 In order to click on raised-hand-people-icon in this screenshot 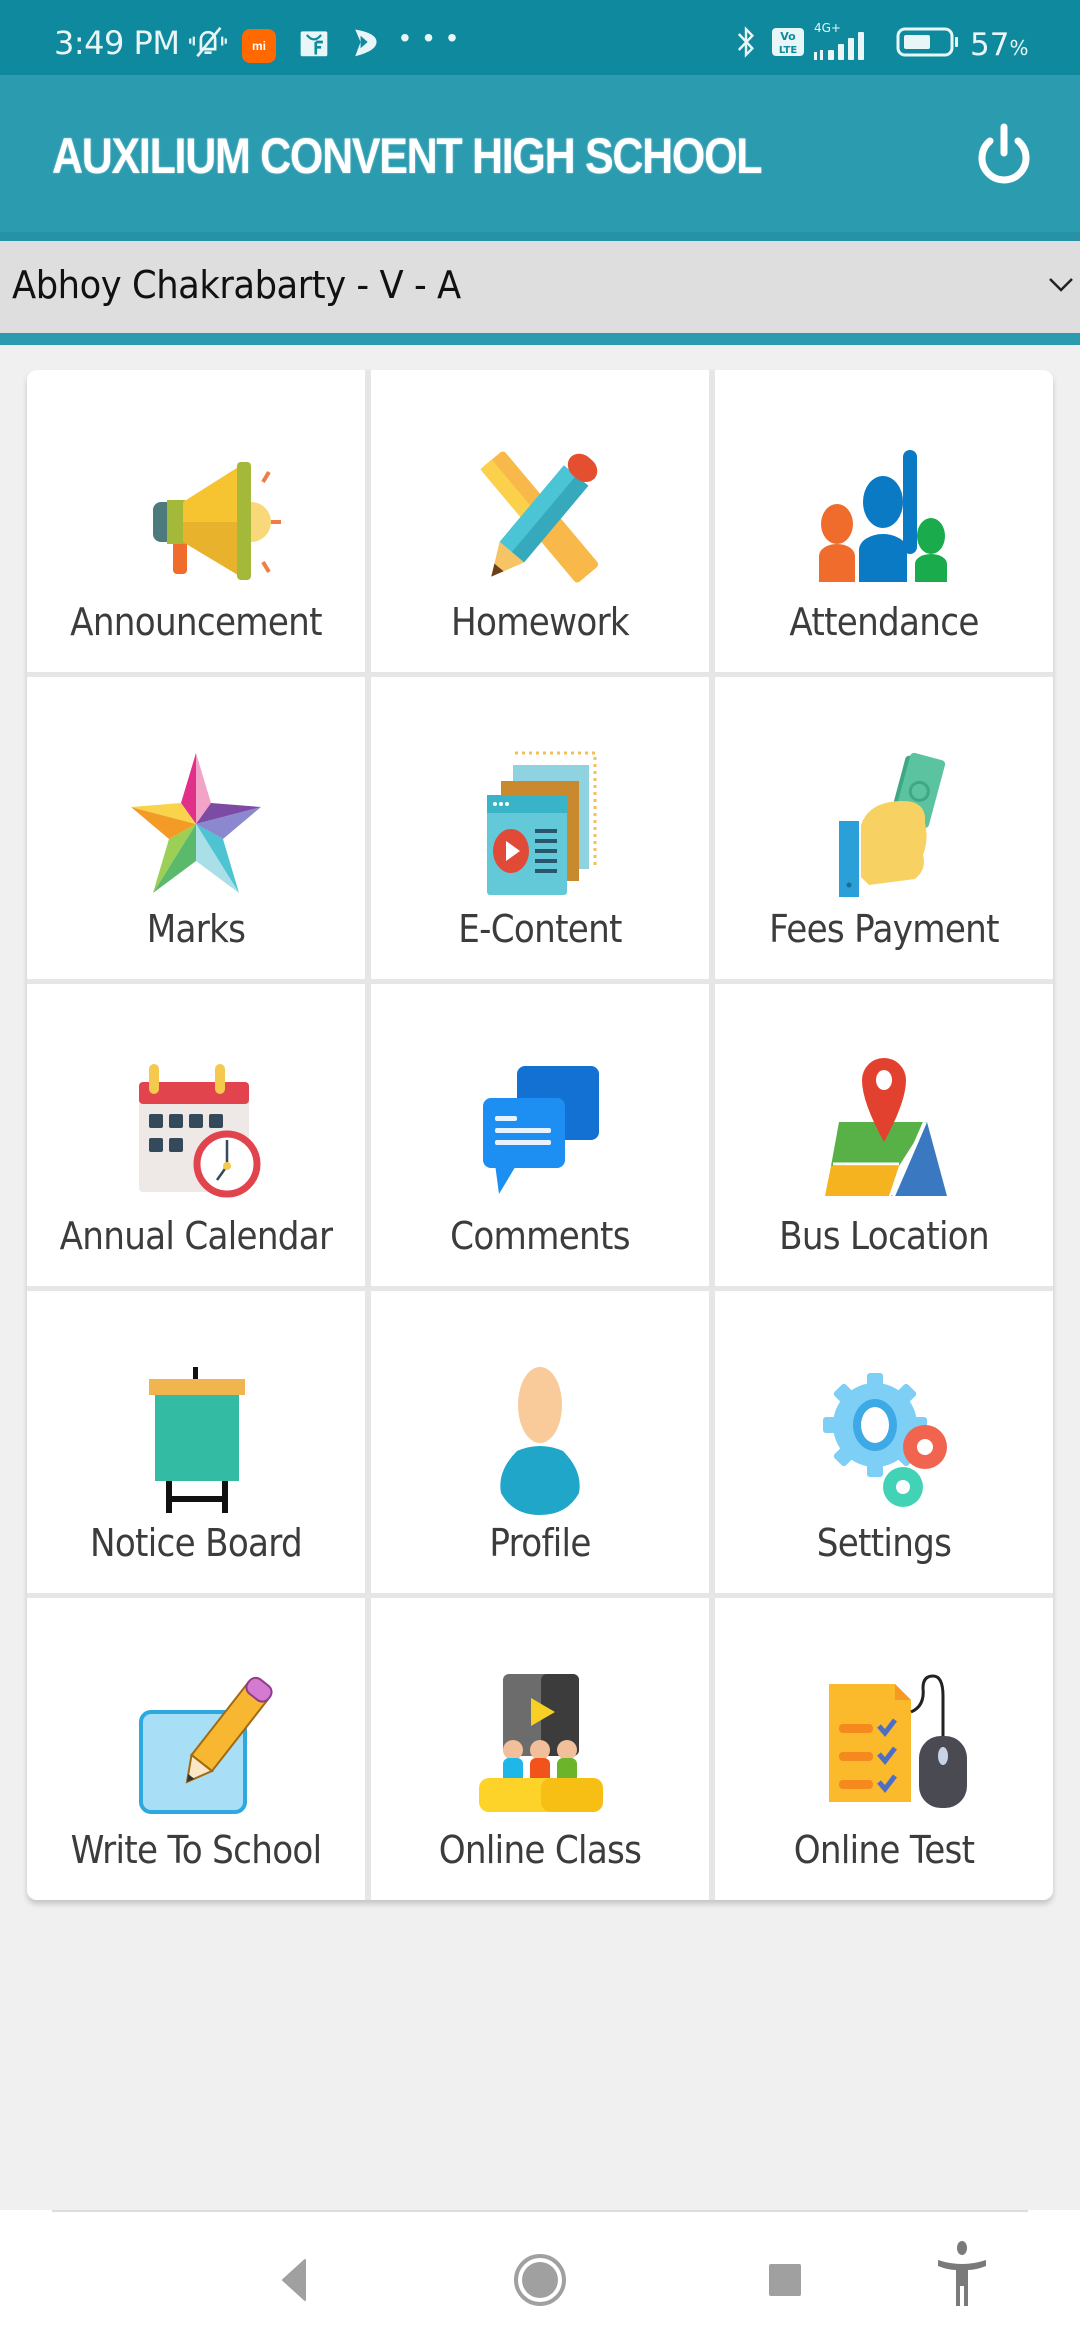, I will do `click(883, 516)`.